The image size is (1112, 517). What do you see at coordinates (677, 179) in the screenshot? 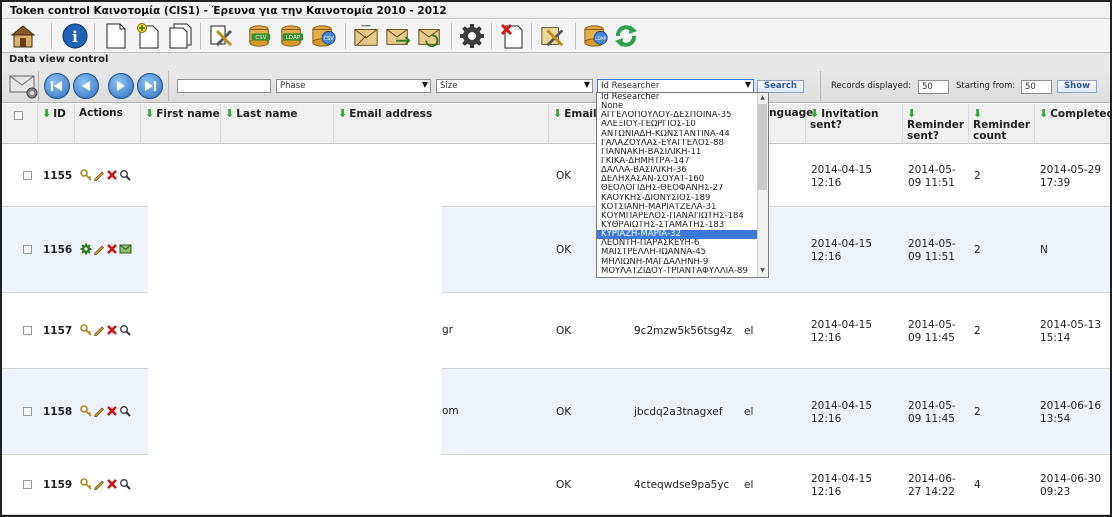
I see `dropdown-option: ΔΕΛΗΧΑΣΑΝ-ΣΟΥΑΤ-160` at bounding box center [677, 179].